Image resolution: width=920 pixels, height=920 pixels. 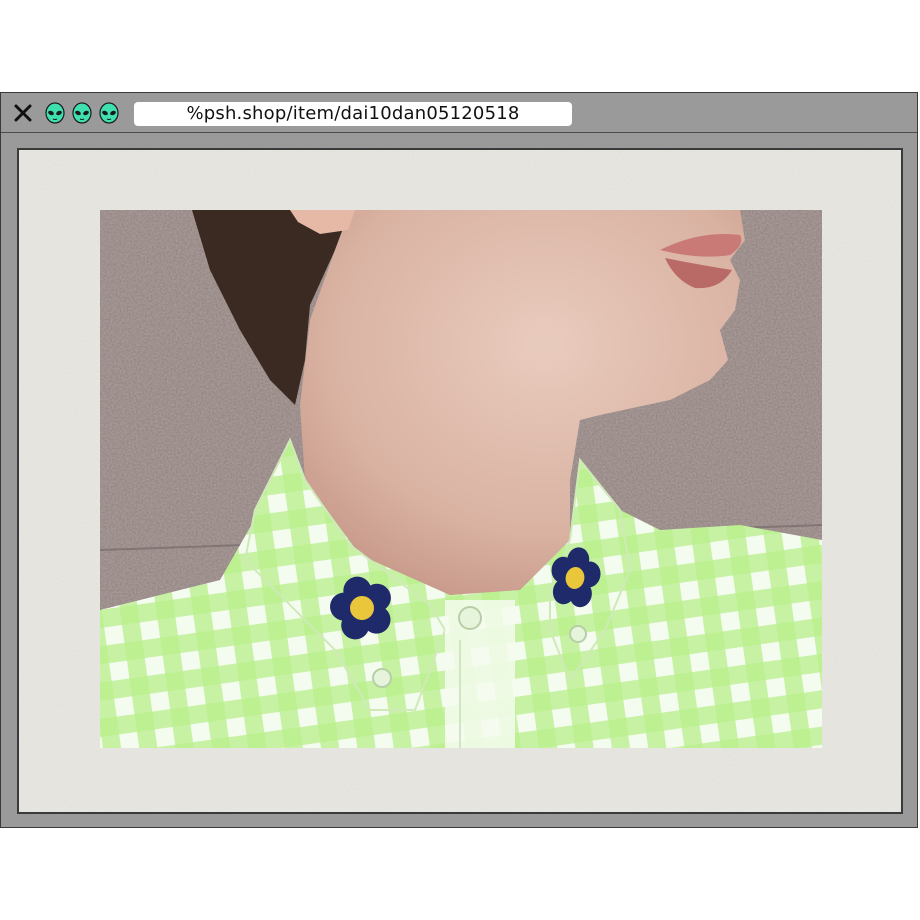 What do you see at coordinates (353, 114) in the screenshot?
I see `address-bar: %psh.shop/item/dai10dan05120518` at bounding box center [353, 114].